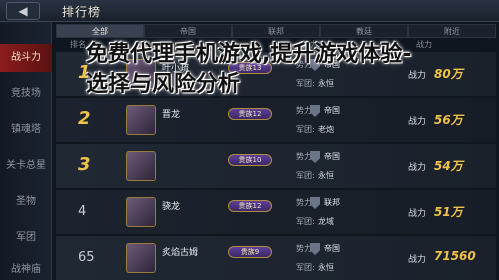  Describe the element at coordinates (26, 202) in the screenshot. I see `sidebar-item-relic: 圣物` at that location.